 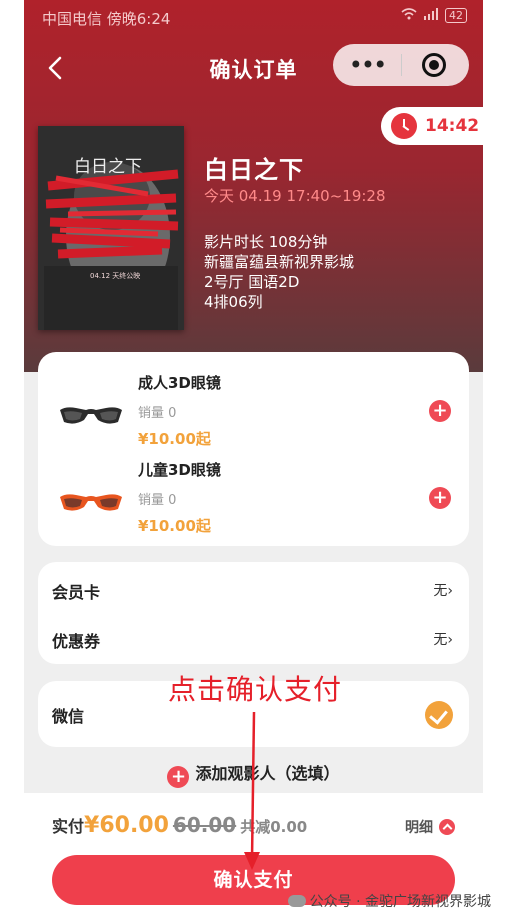 I want to click on price-detail-toggle: 明细, so click(x=430, y=827).